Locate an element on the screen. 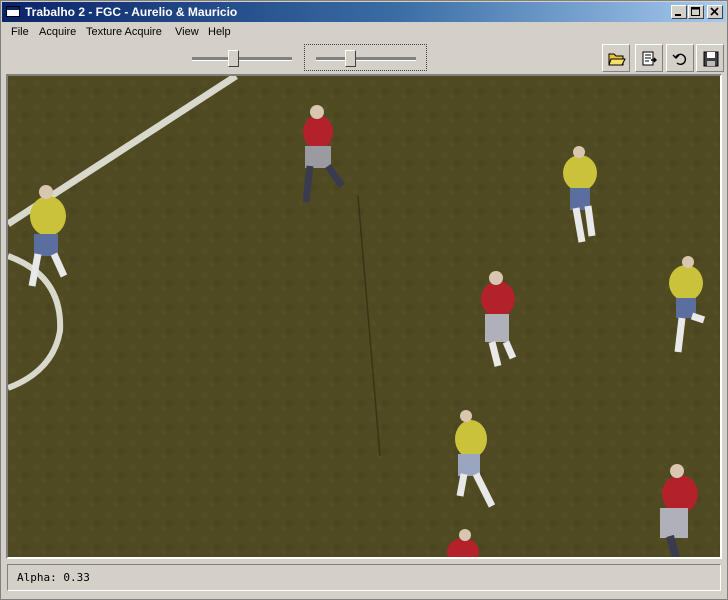  export-icon is located at coordinates (649, 58).